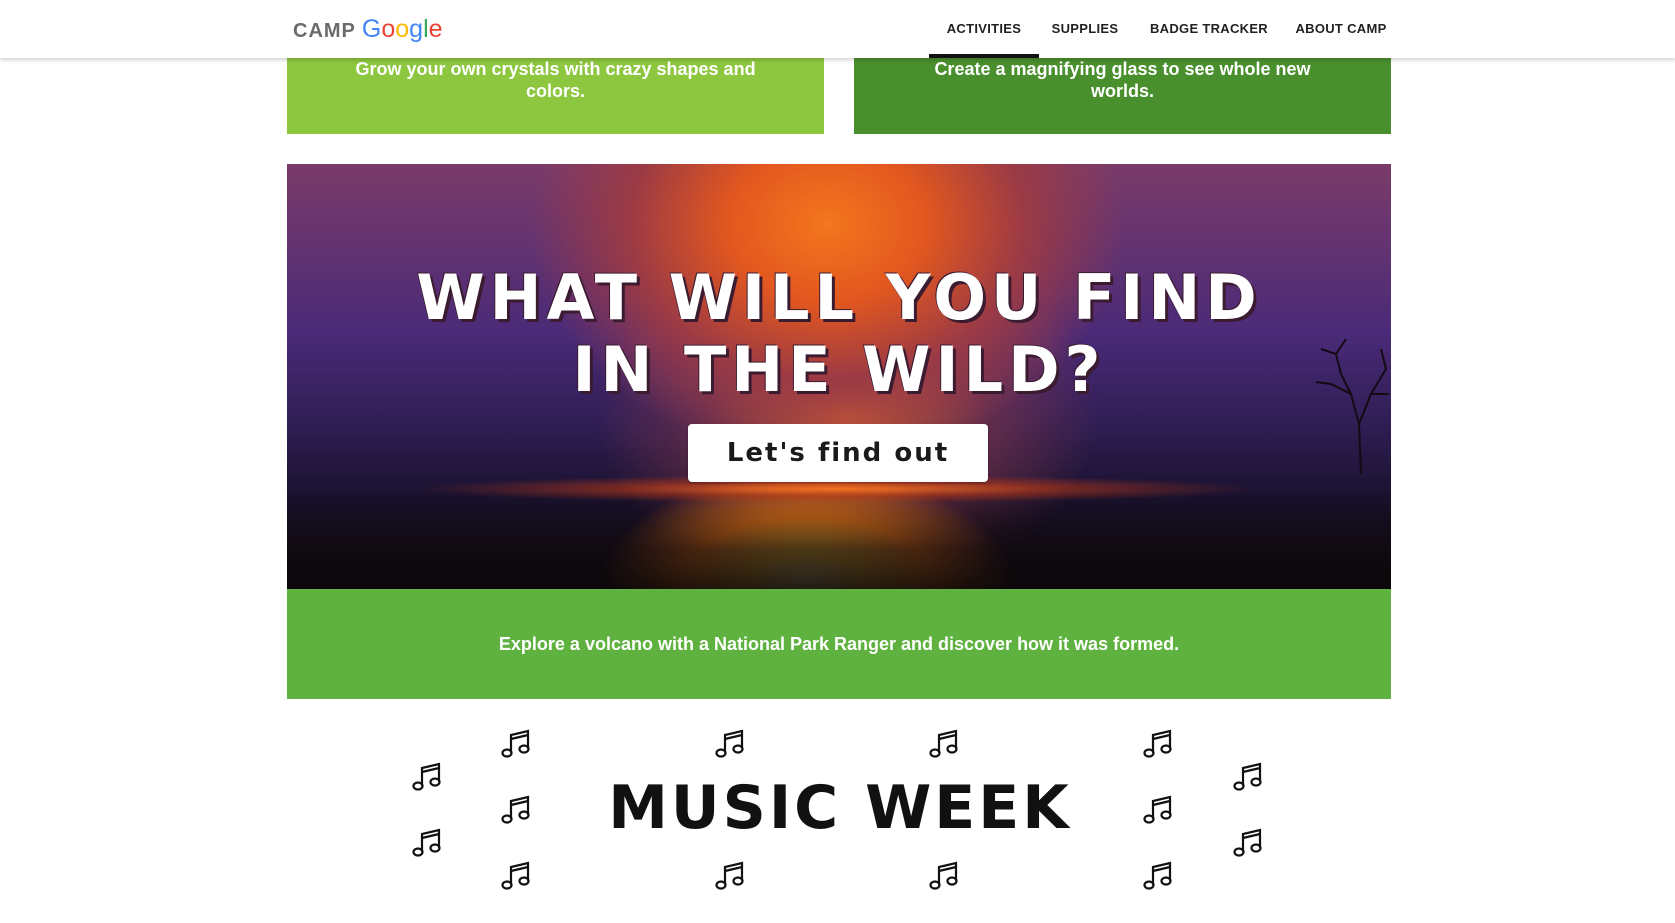 This screenshot has width=1675, height=923. I want to click on hero-title: What will you find in the wild?, so click(839, 334).